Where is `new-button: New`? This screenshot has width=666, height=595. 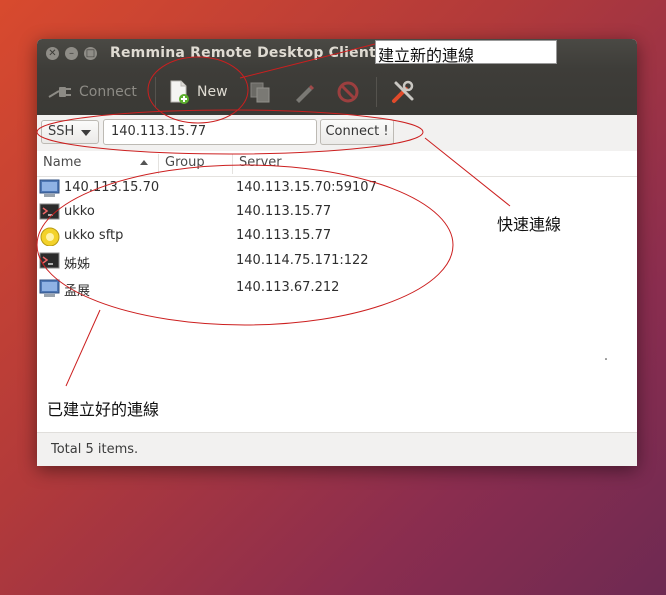
new-button: New is located at coordinates (198, 92).